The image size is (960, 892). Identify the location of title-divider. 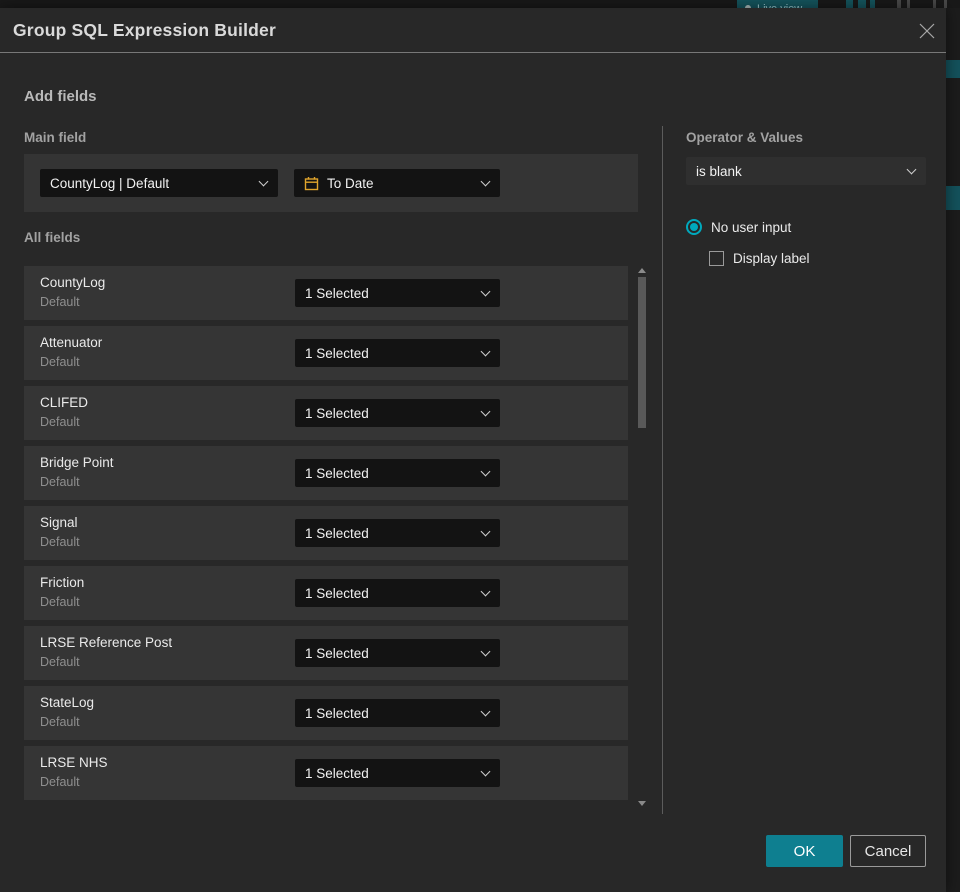
(473, 52).